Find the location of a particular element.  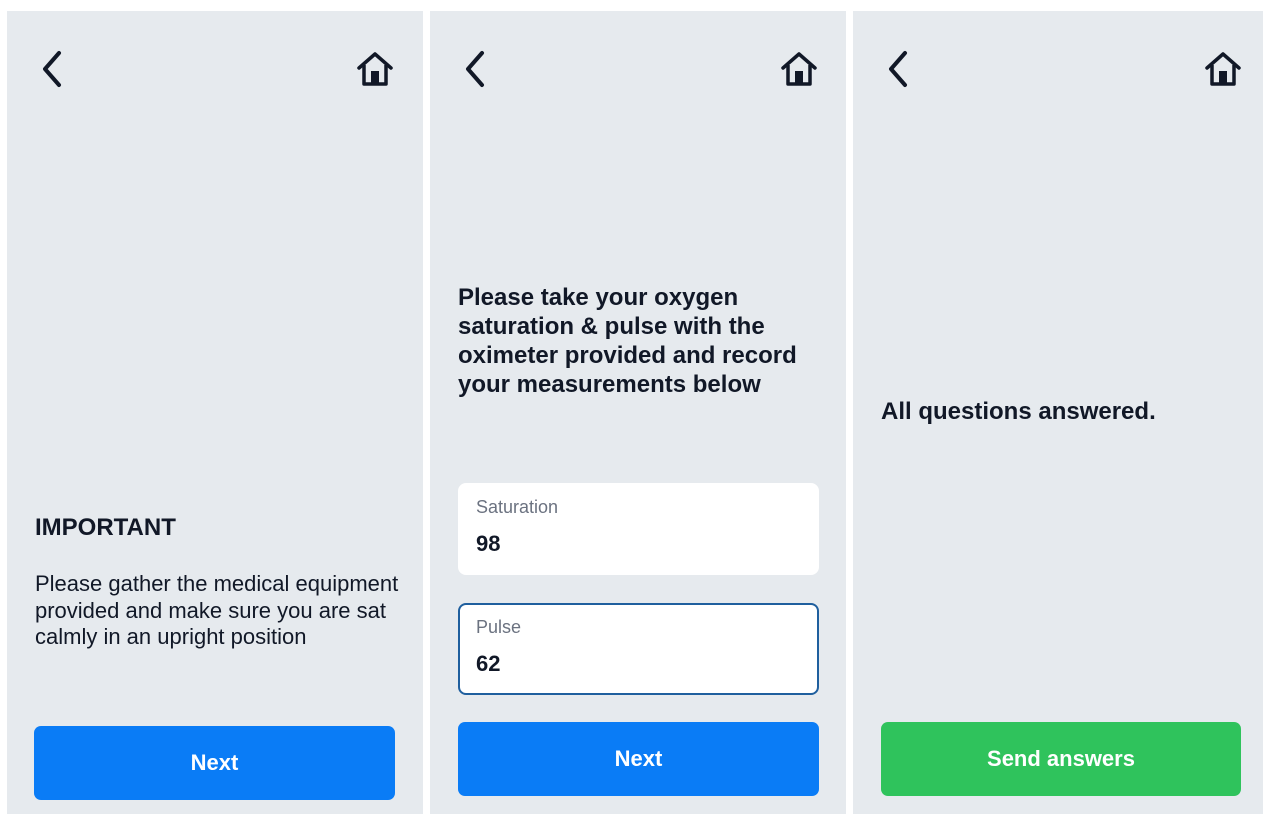

saturation-field: Saturation 98 is located at coordinates (638, 529).